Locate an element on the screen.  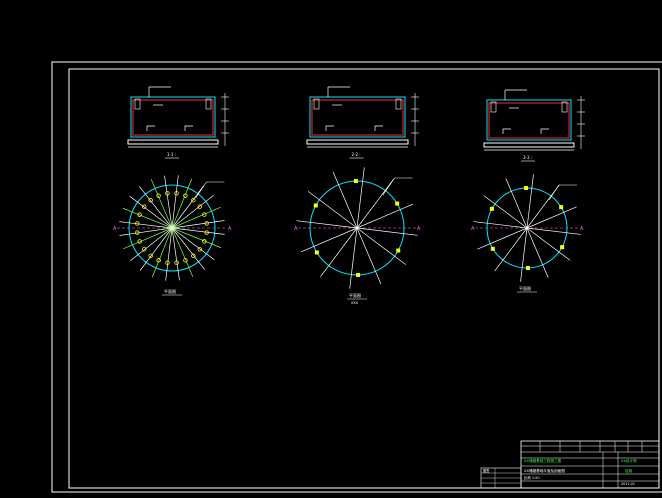
section-label: 1-1 : is located at coordinates (171, 154).